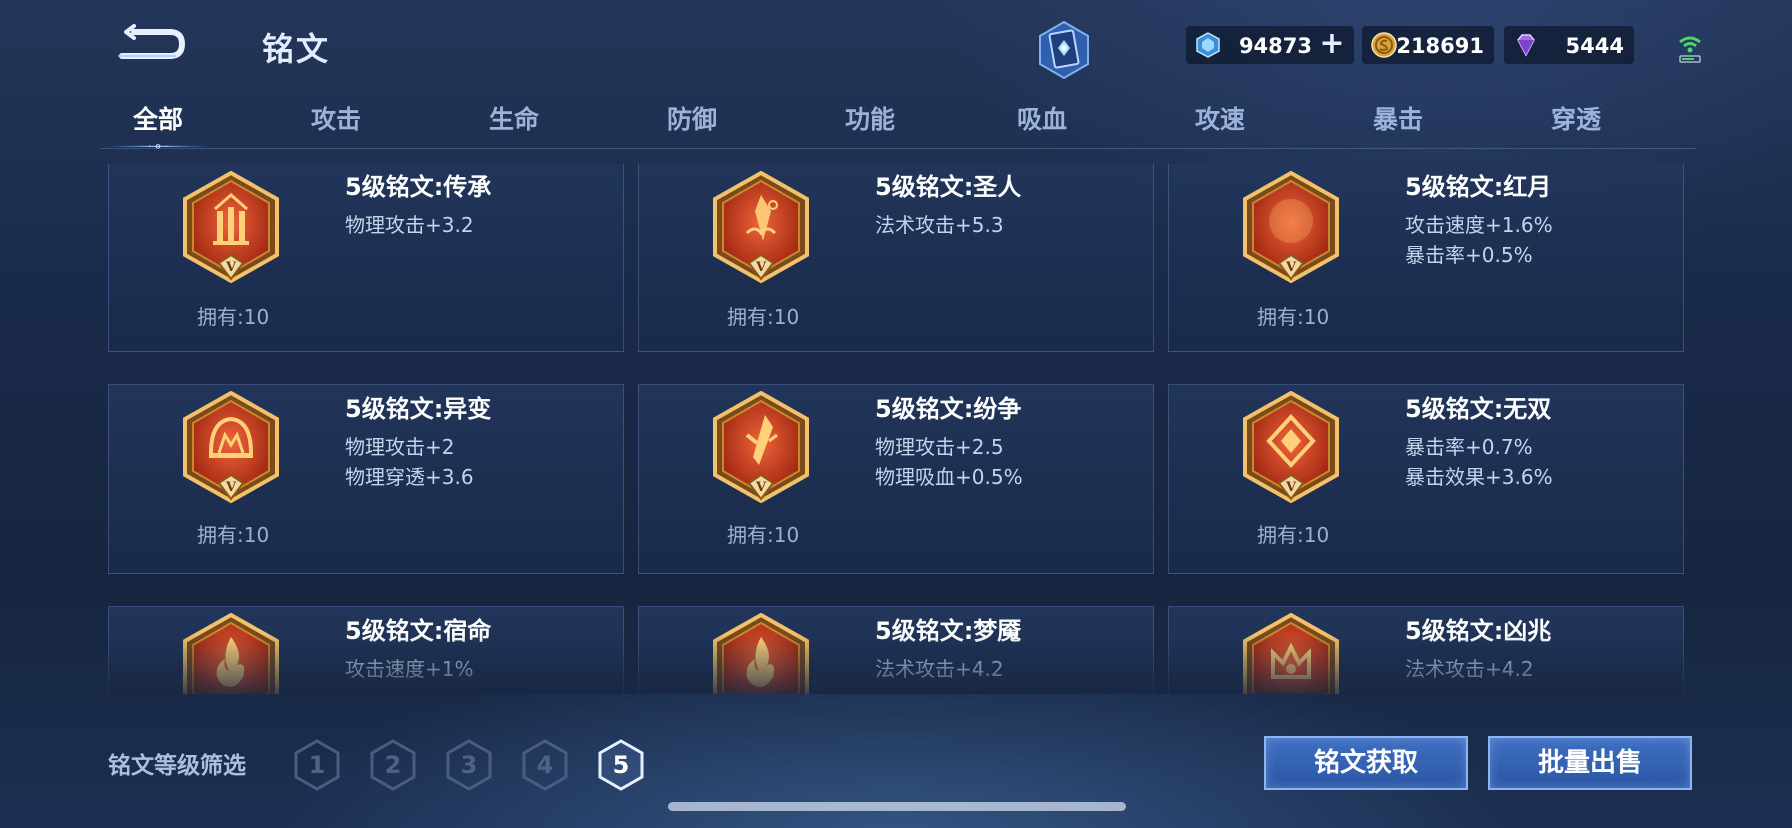 The height and width of the screenshot is (828, 1792). What do you see at coordinates (513, 119) in the screenshot?
I see `tab-label: 生命` at bounding box center [513, 119].